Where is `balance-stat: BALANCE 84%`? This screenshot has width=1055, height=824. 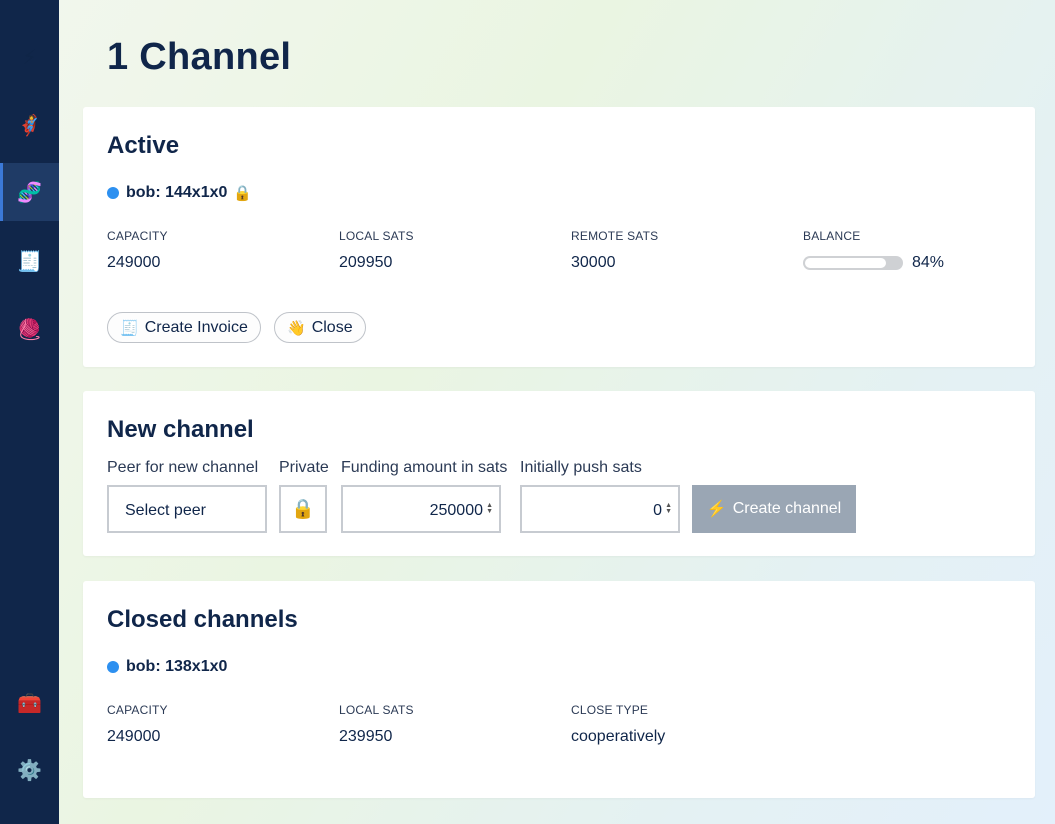 balance-stat: BALANCE 84% is located at coordinates (873, 250).